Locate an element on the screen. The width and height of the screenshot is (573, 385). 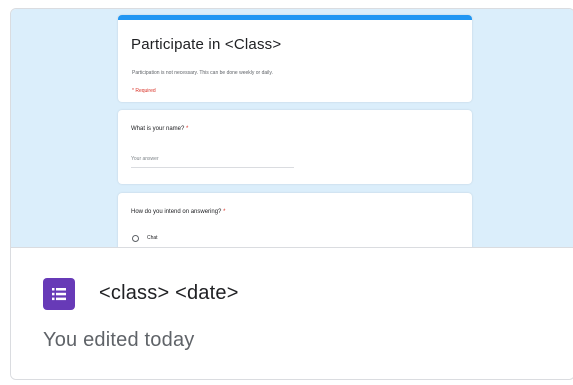
question-label: How do you intend on answering? * is located at coordinates (178, 212).